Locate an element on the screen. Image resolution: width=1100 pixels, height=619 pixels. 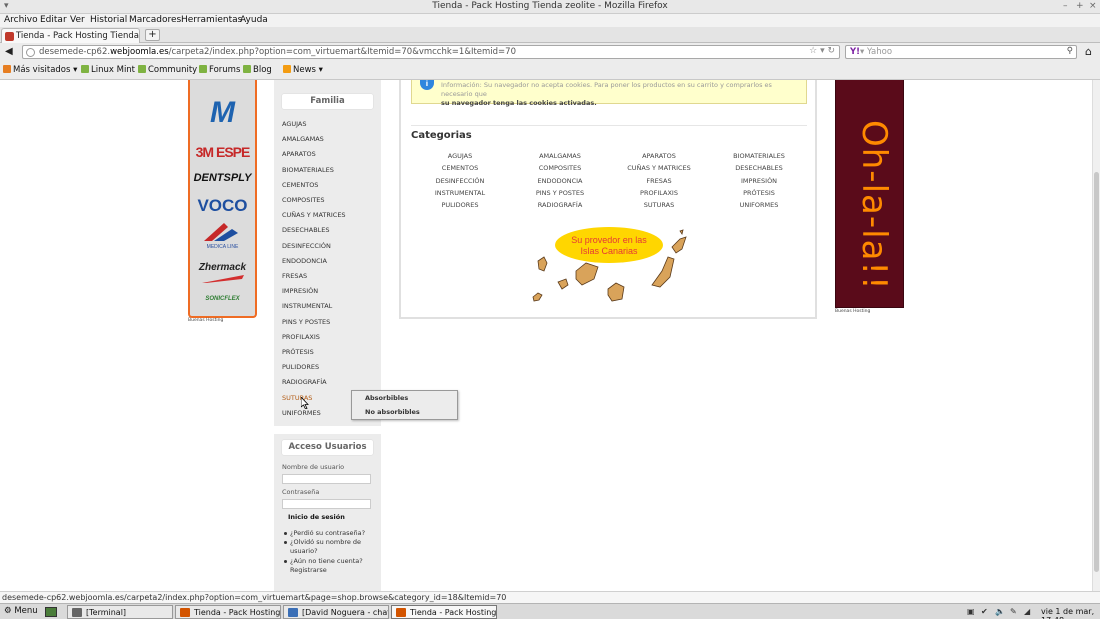
categoria-link: PULIDORES is located at coordinates (460, 205).